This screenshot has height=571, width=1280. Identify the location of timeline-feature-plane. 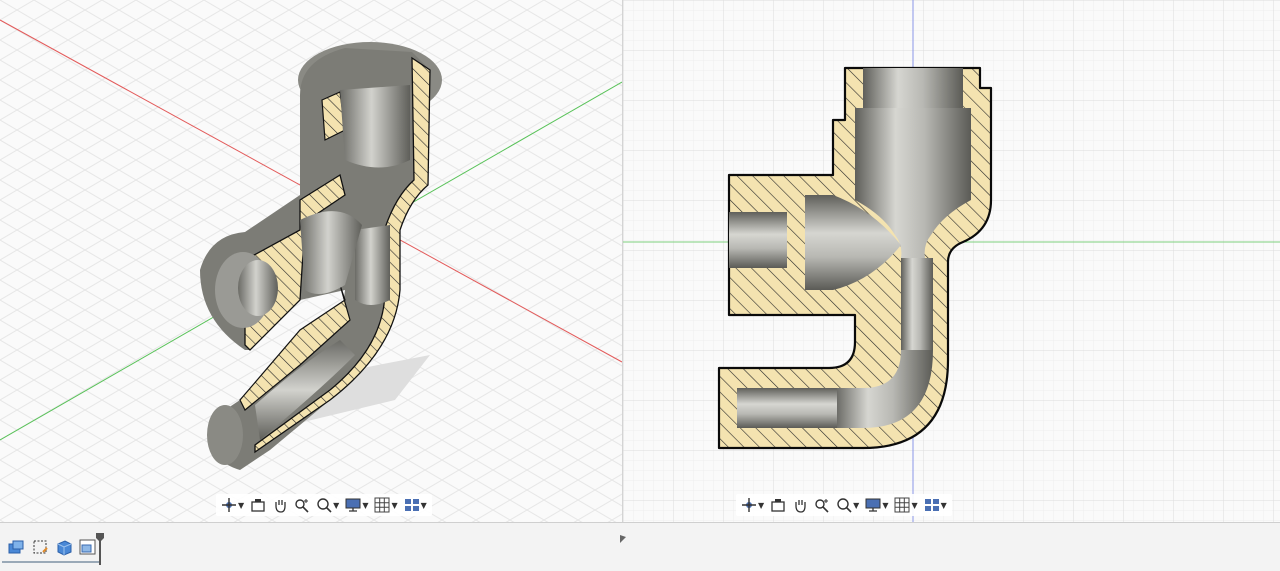
(40, 547).